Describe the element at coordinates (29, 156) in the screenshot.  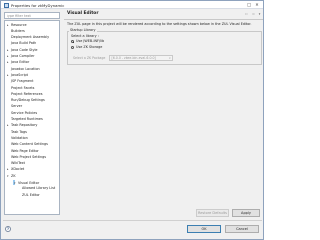
I see `tree-item-label: Web Project Settings` at that location.